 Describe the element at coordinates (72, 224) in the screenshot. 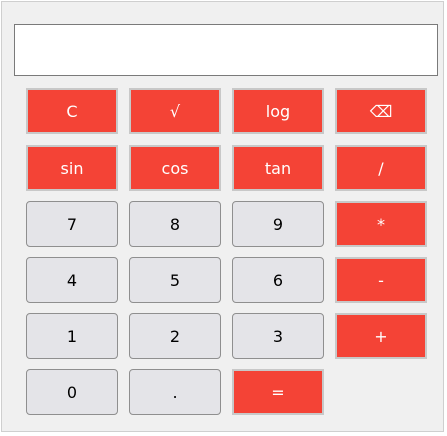

I see `digit-7-button: 7` at that location.